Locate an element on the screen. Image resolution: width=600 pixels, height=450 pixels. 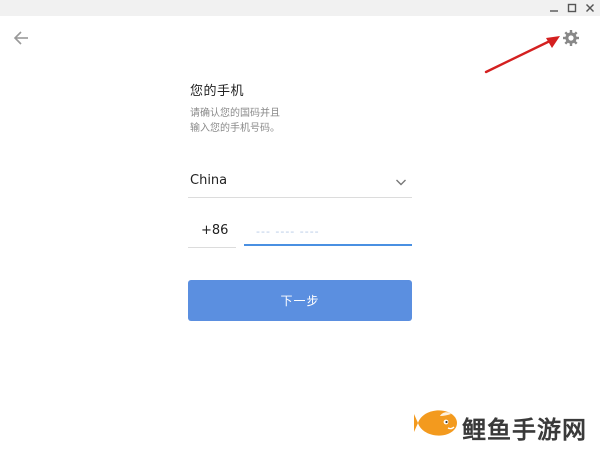
arrow-left-icon is located at coordinates (22, 38).